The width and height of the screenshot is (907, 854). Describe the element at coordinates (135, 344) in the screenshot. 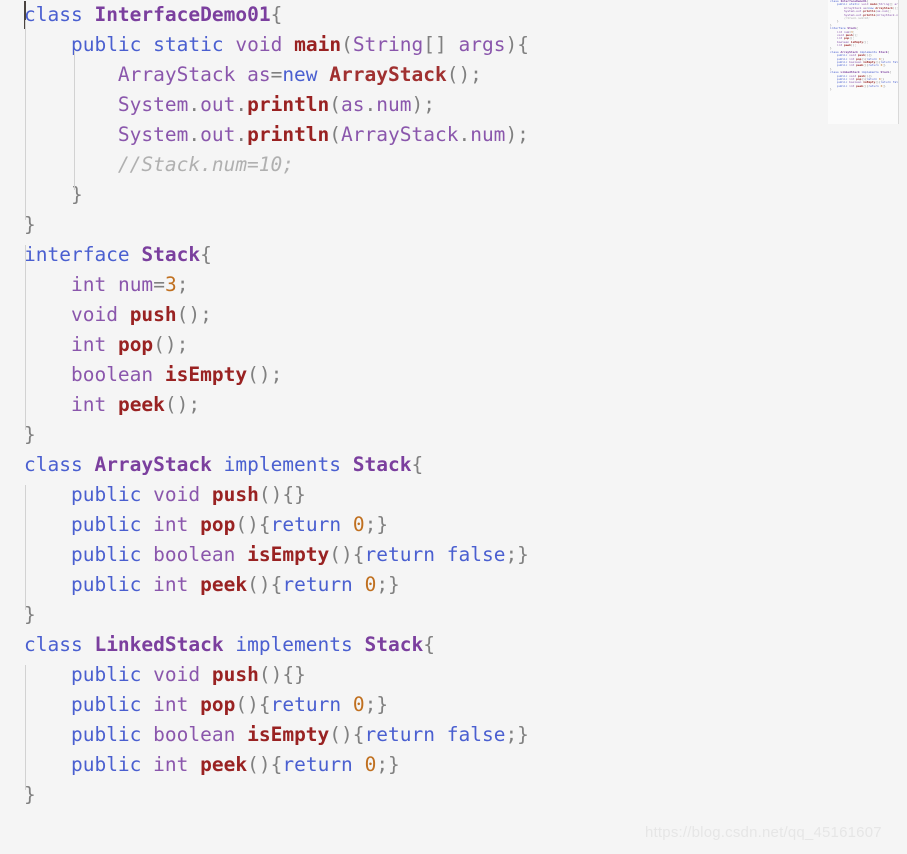

I see `code-token: pop` at that location.